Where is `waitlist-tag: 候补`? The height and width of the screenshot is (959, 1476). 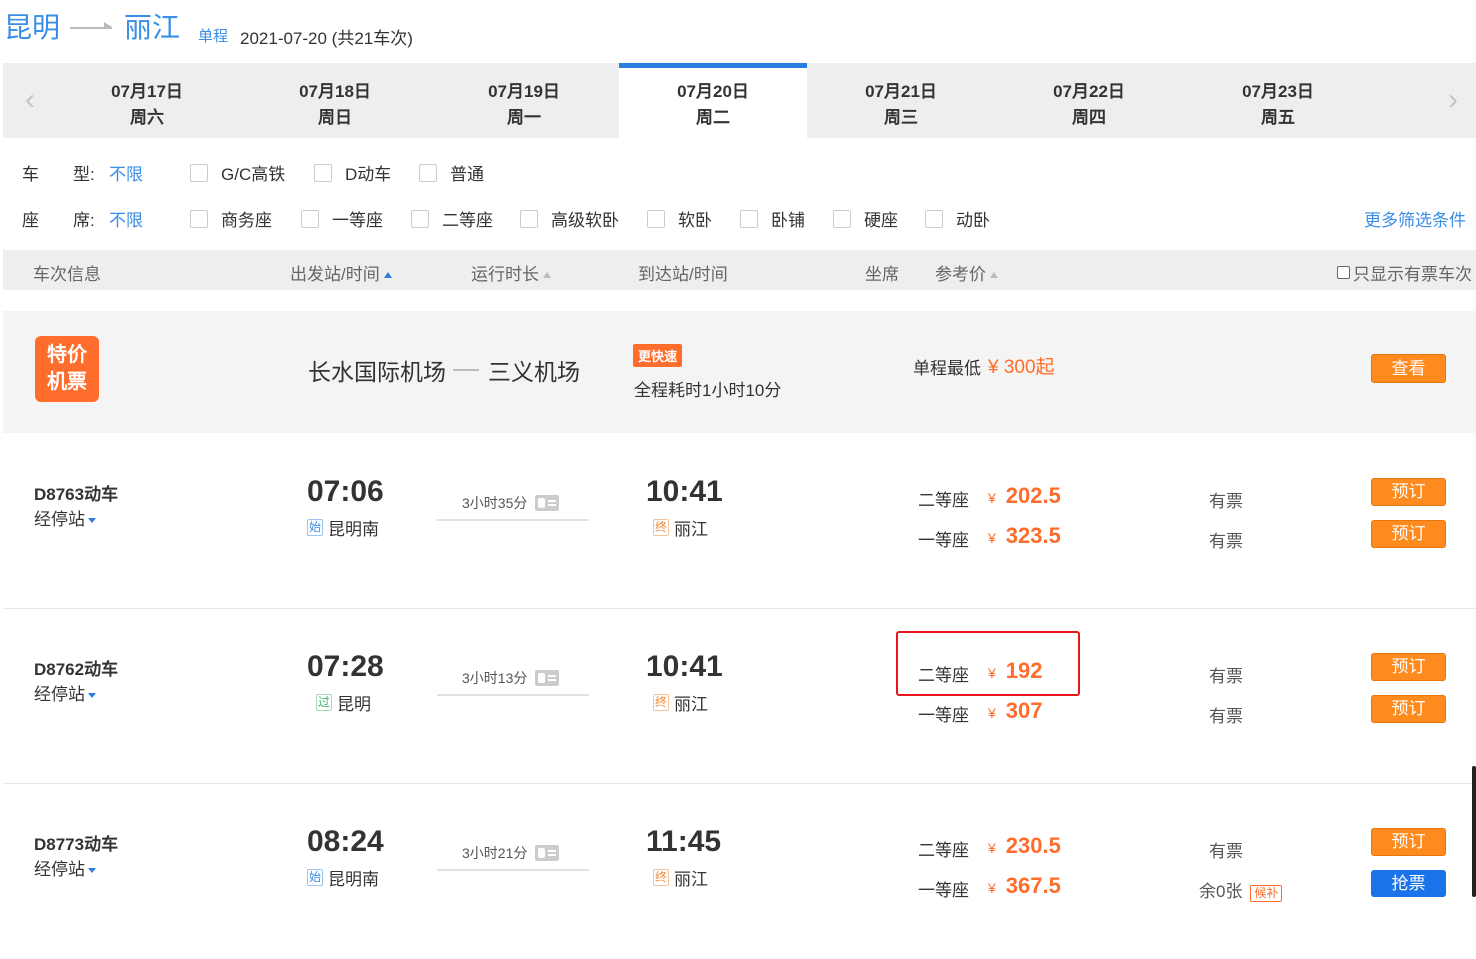 waitlist-tag: 候补 is located at coordinates (1266, 893).